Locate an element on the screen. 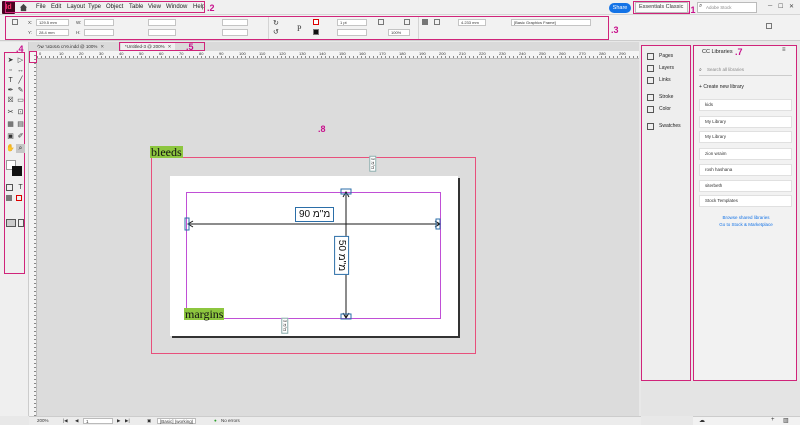  ruler-number: 230 is located at coordinates (502, 53).